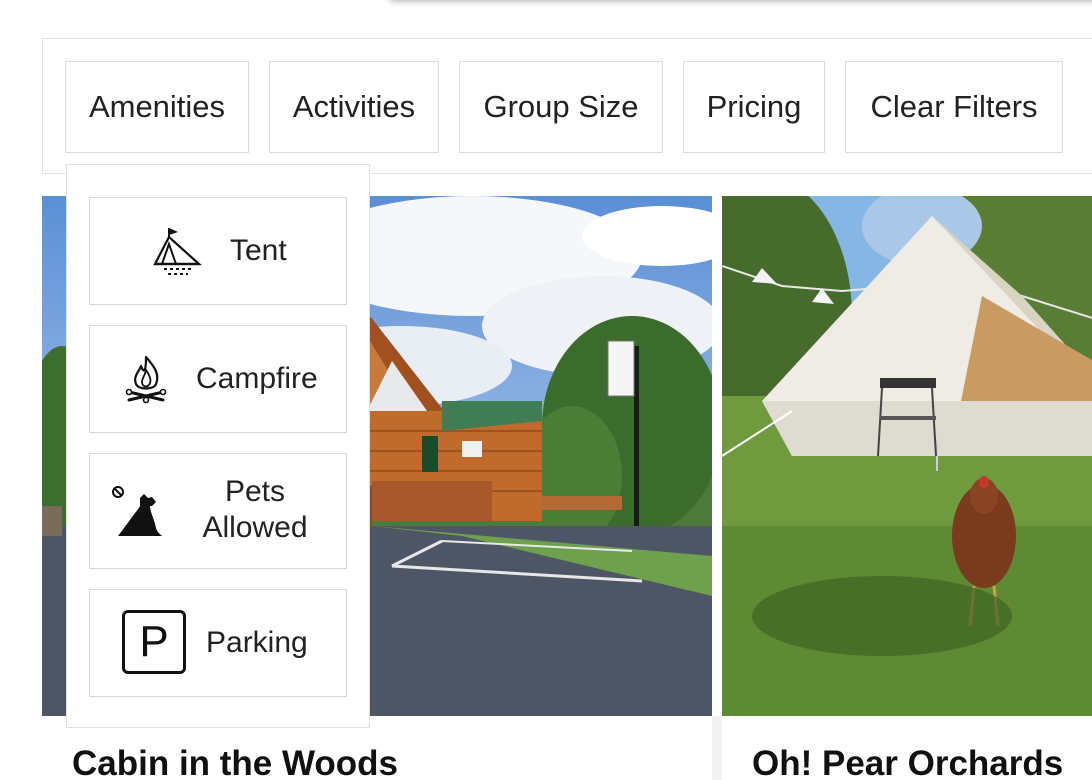  What do you see at coordinates (146, 379) in the screenshot?
I see `campfire-icon` at bounding box center [146, 379].